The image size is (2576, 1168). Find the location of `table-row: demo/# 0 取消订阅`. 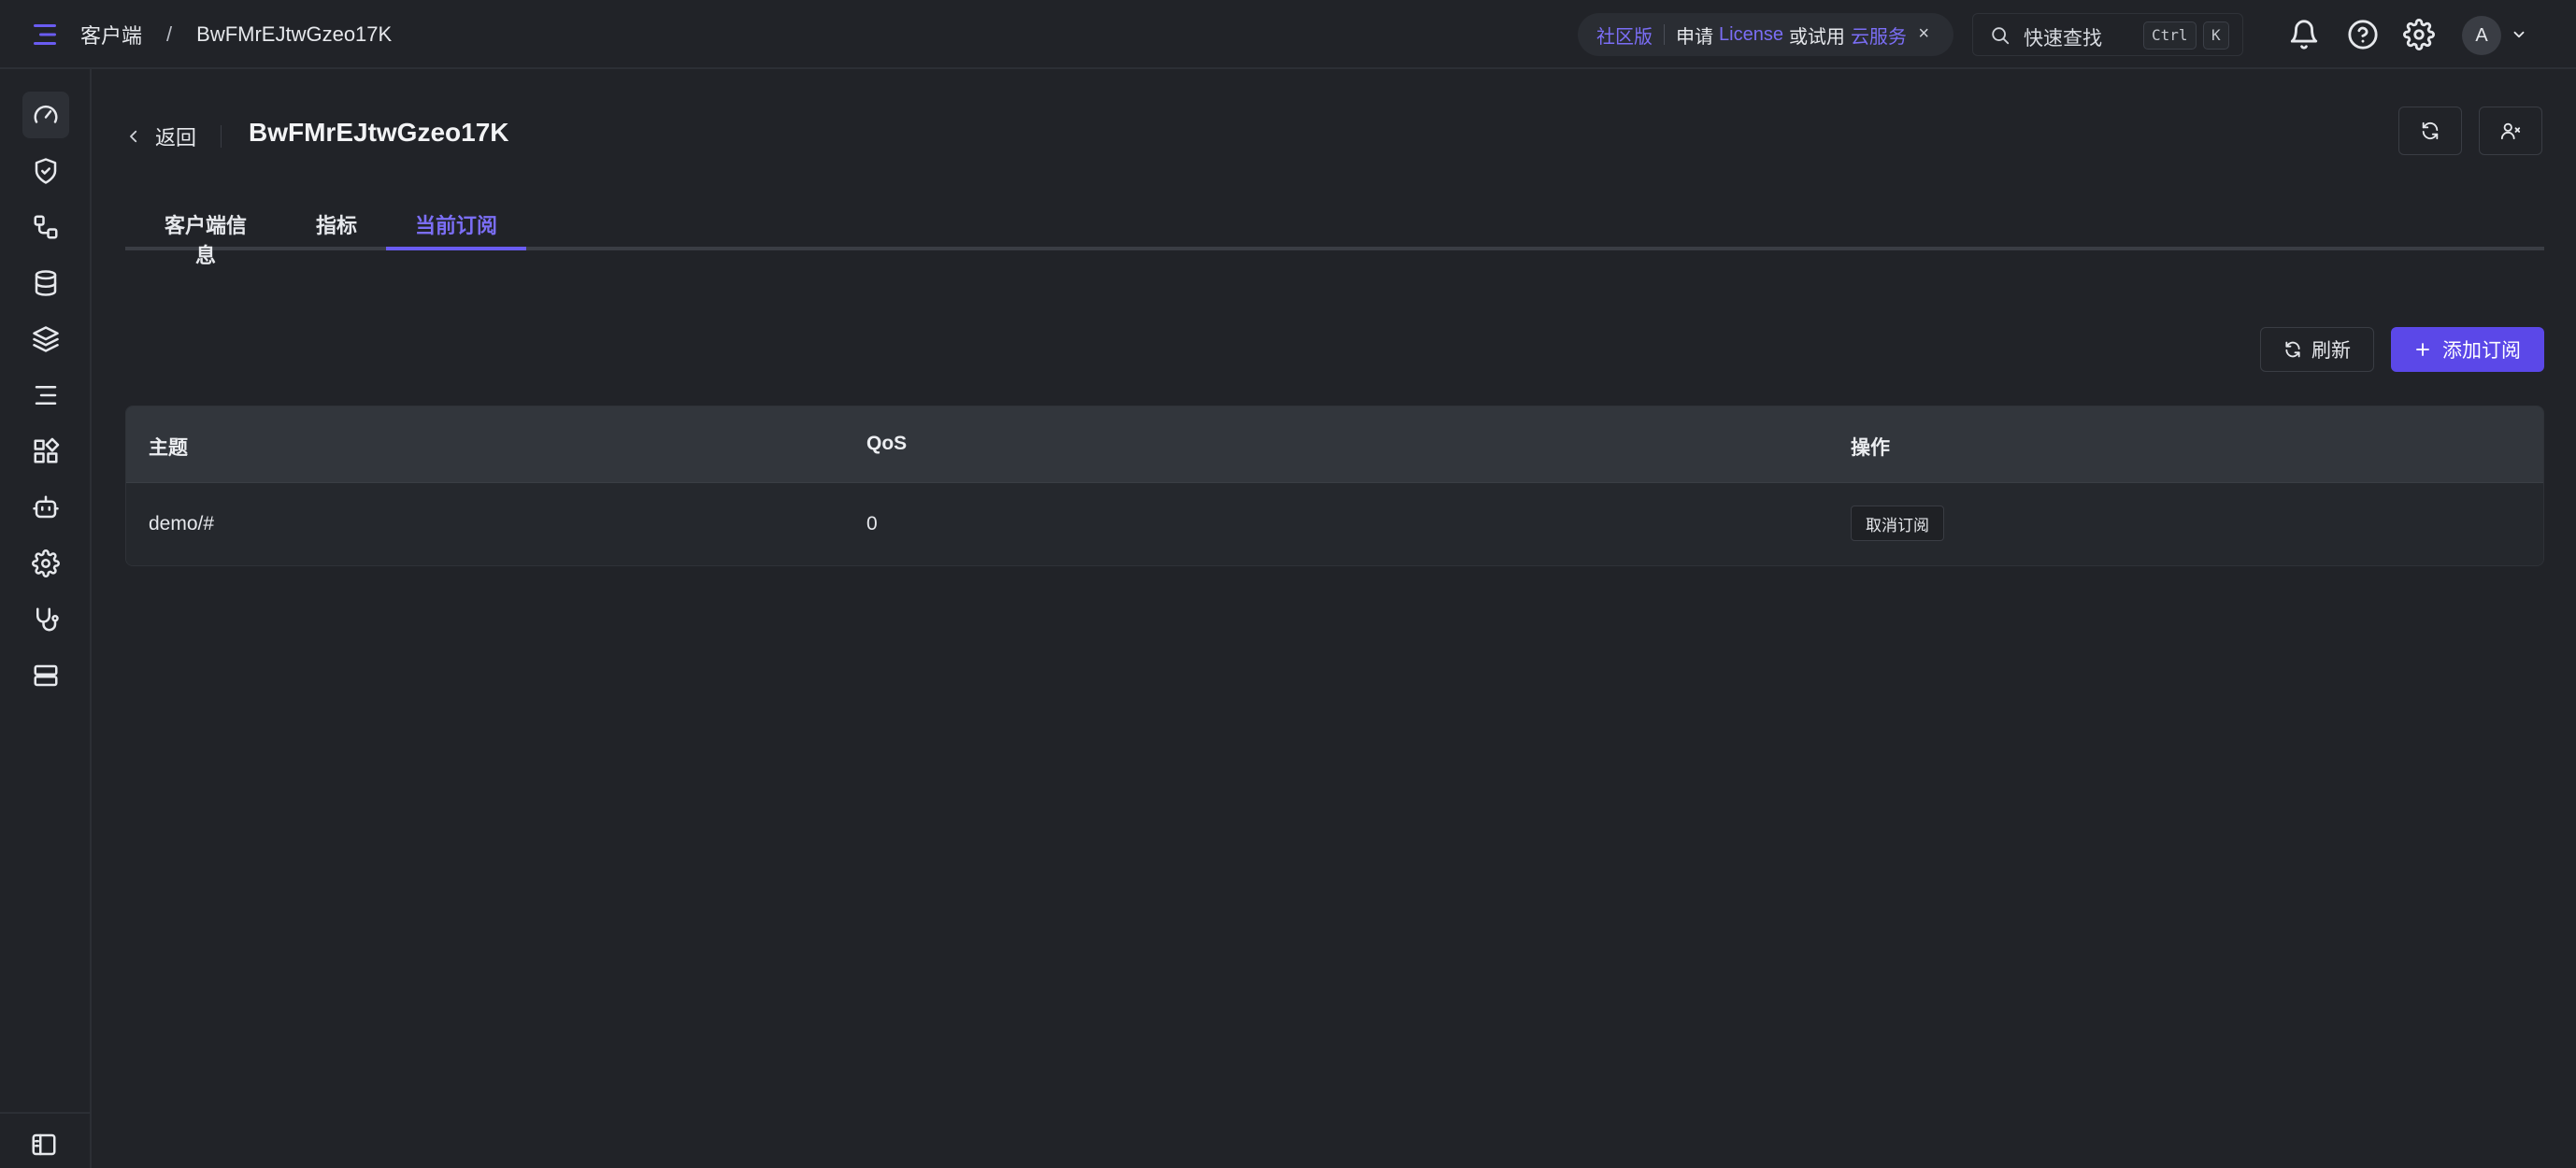

table-row: demo/# 0 取消订阅 is located at coordinates (1334, 524).